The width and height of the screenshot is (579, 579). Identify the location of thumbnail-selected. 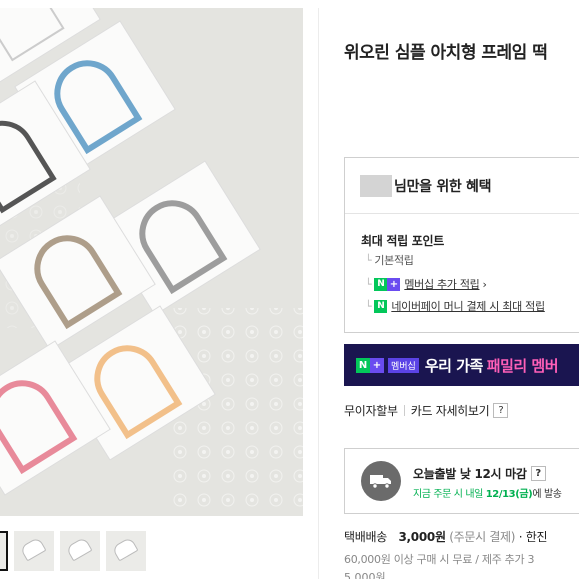
(4, 551).